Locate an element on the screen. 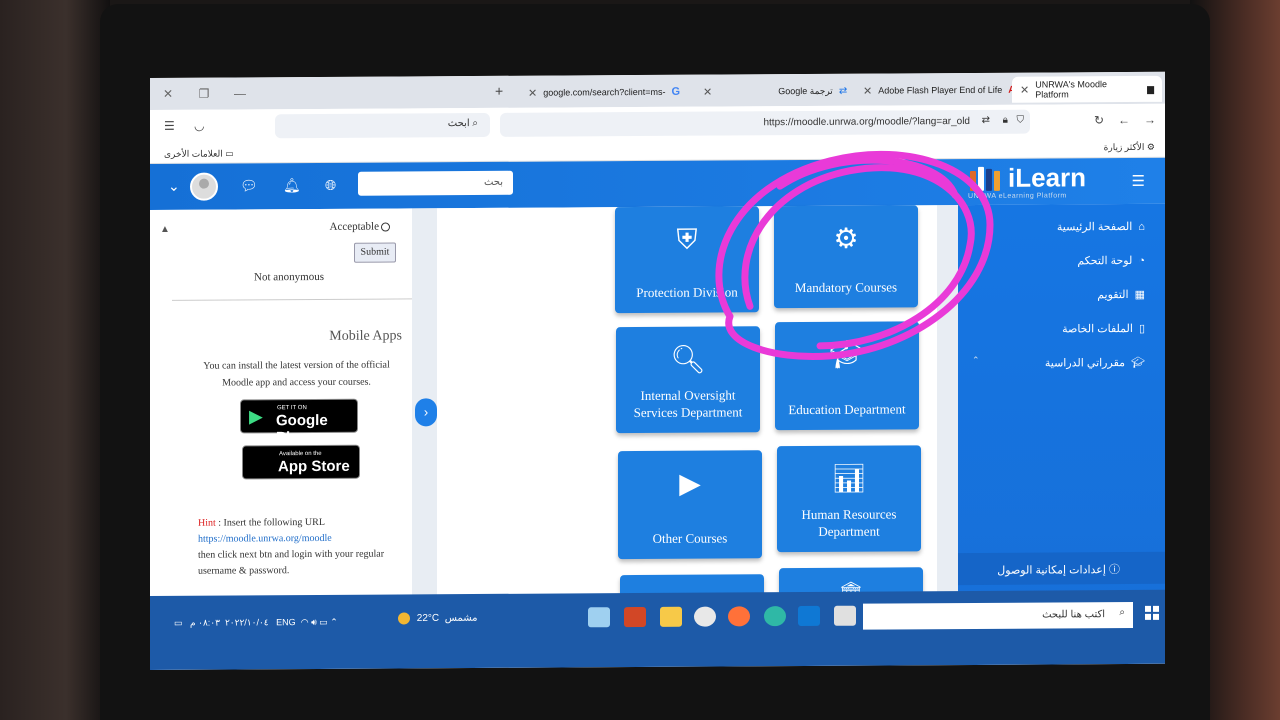  tab-adobe-flash: ✕ Adobe Flash Player End of Life A is located at coordinates (939, 90).